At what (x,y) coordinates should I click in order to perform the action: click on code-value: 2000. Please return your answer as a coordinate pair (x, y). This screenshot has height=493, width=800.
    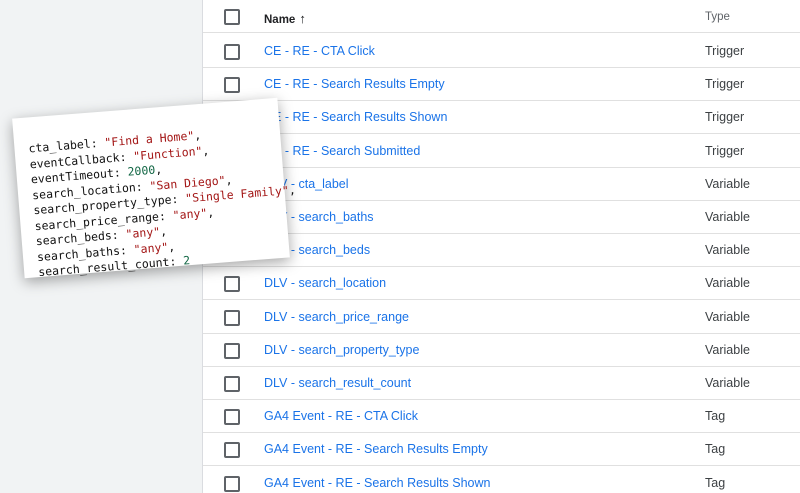
    Looking at the image, I should click on (141, 170).